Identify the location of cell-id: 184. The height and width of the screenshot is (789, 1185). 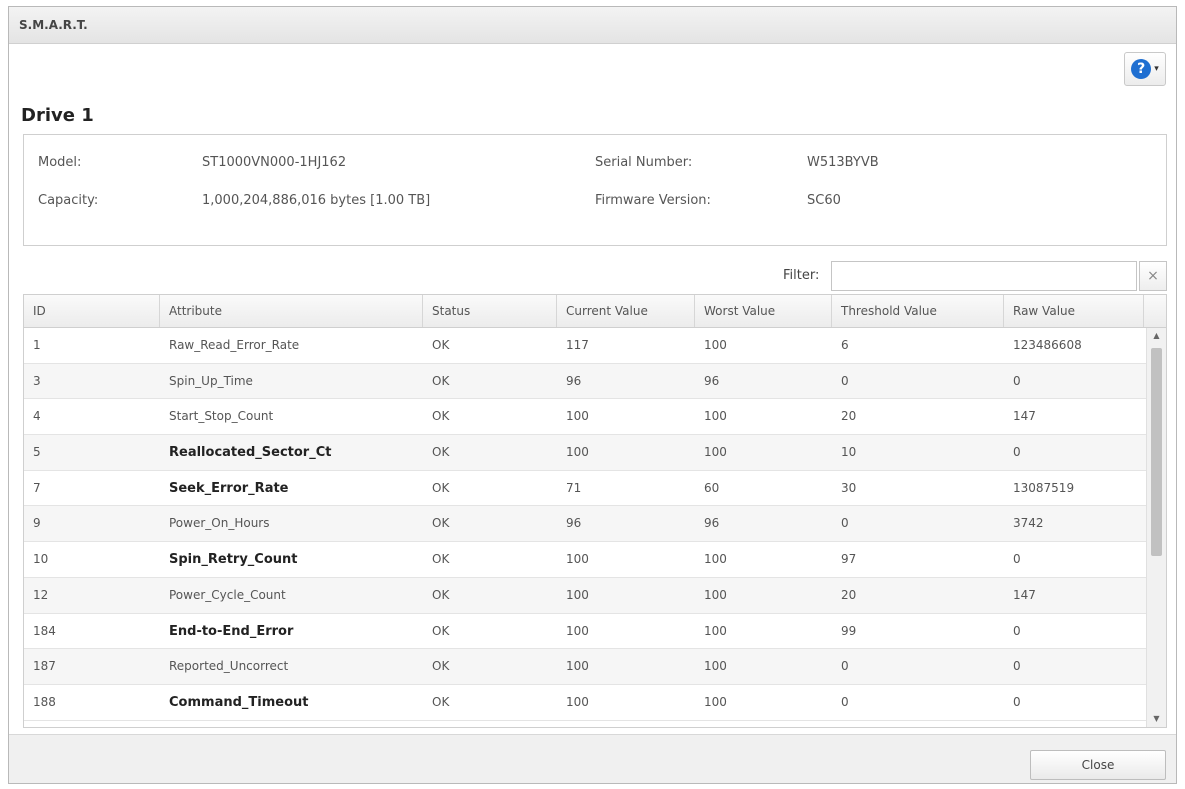
(44, 630).